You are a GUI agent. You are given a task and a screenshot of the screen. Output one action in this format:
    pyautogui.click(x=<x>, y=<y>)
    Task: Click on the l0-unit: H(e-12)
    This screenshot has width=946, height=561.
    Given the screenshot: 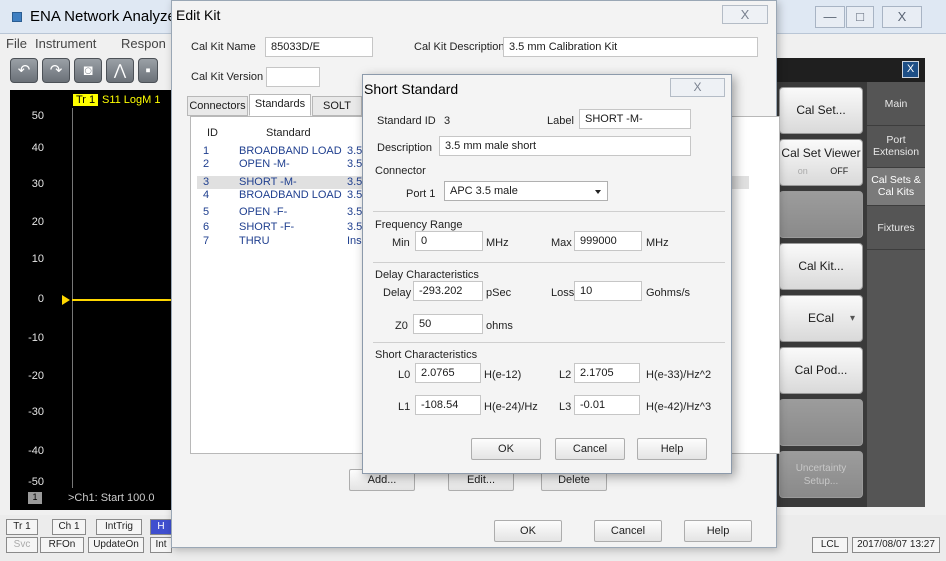 What is the action you would take?
    pyautogui.click(x=503, y=375)
    